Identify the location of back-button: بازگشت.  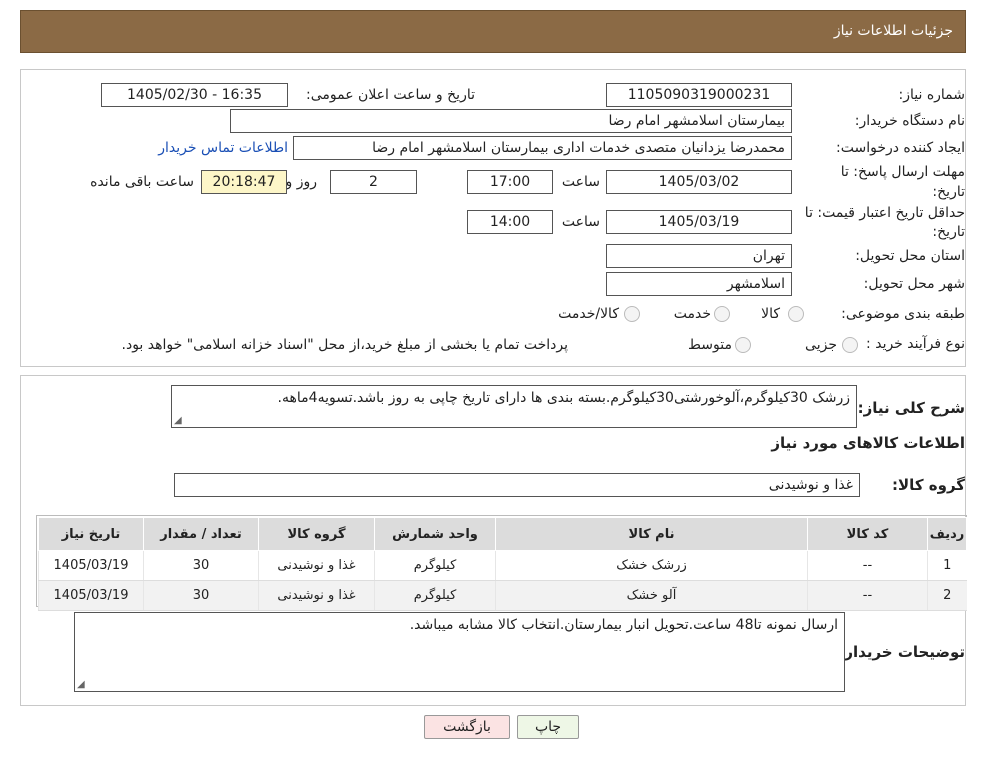
(467, 727).